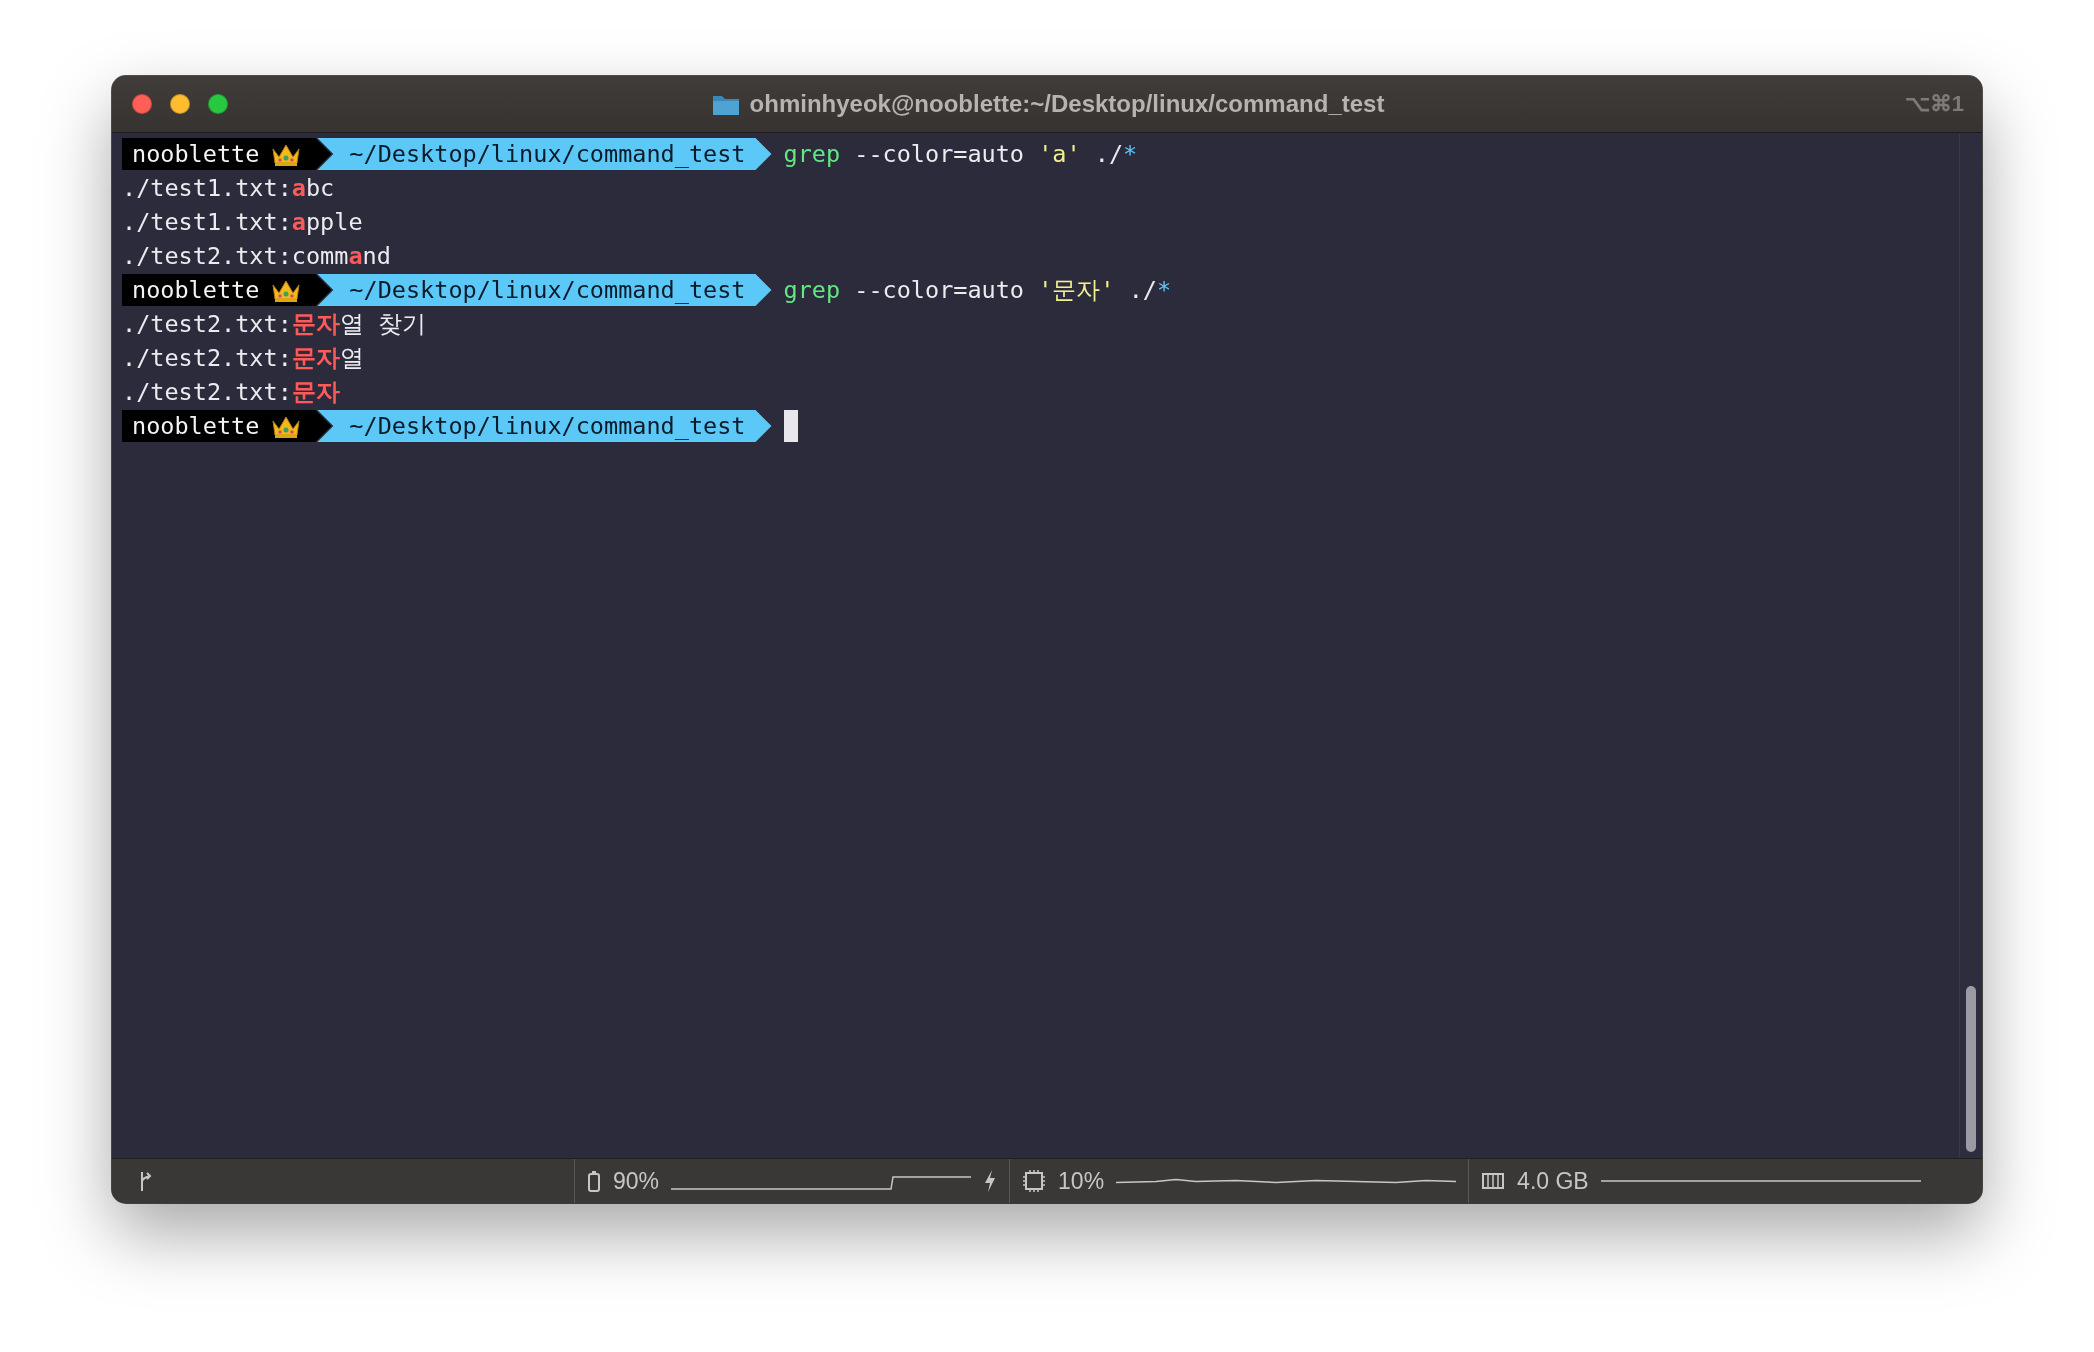 Image resolution: width=2094 pixels, height=1352 pixels. I want to click on cpu-percentage: 10%, so click(1081, 1181).